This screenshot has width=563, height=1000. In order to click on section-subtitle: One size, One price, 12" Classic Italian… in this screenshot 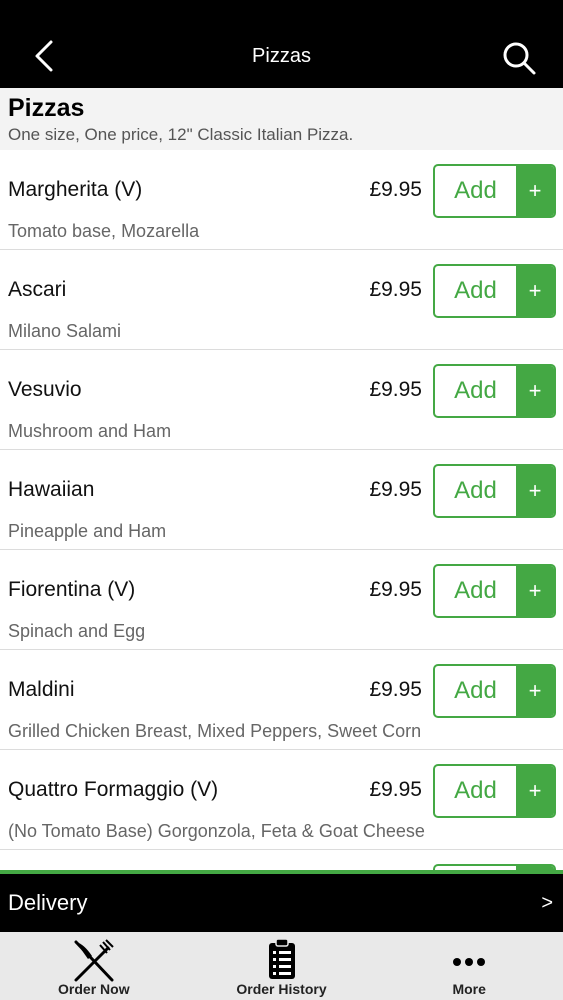, I will do `click(181, 134)`.